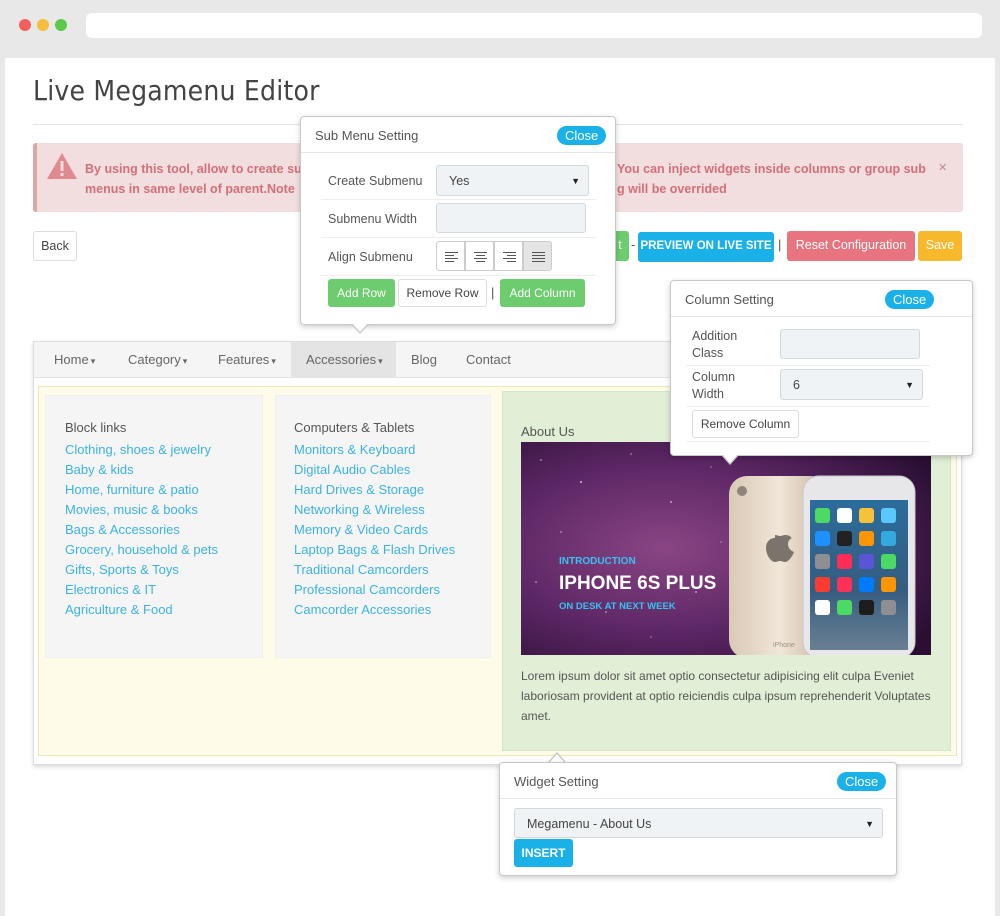 The image size is (1000, 916). I want to click on menu-link: Electronics & IT, so click(141, 590).